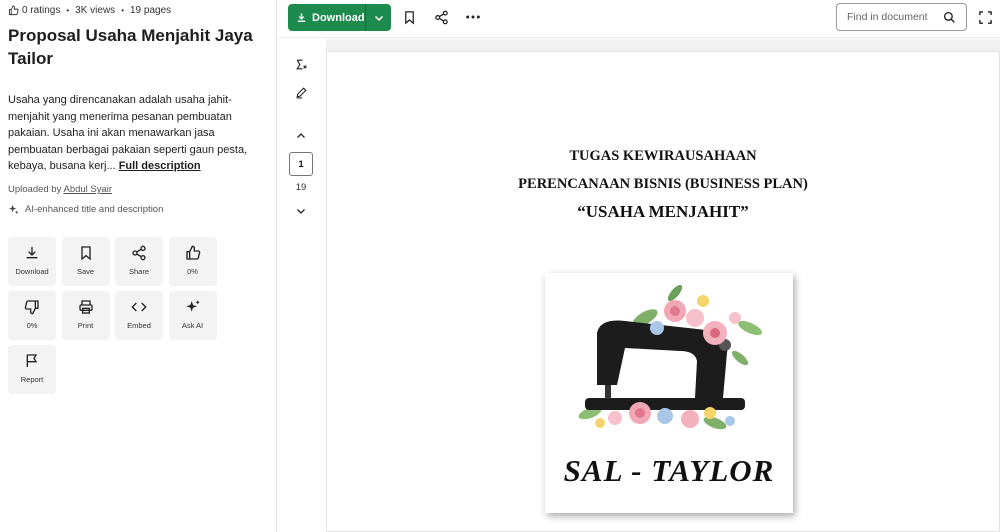 This screenshot has height=532, width=1000. I want to click on pages-count: 19 pages, so click(151, 10).